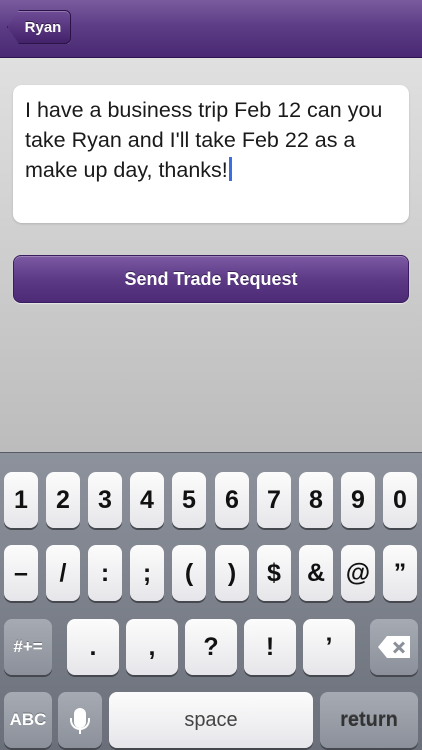 Image resolution: width=422 pixels, height=750 pixels. What do you see at coordinates (105, 500) in the screenshot?
I see `key-3: 3` at bounding box center [105, 500].